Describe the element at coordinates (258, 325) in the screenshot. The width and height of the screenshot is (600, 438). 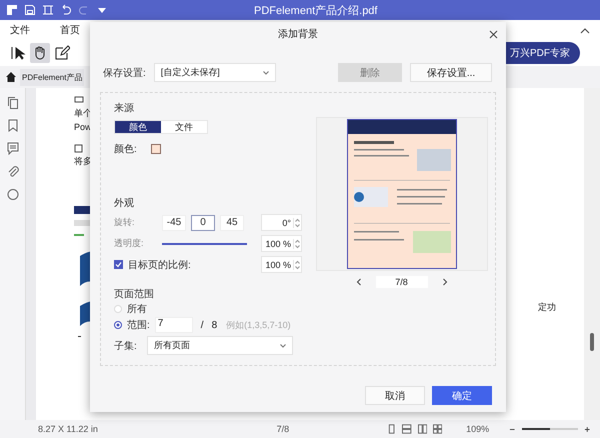
I see `range-hint: 例如(1,3,5,7-10)` at that location.